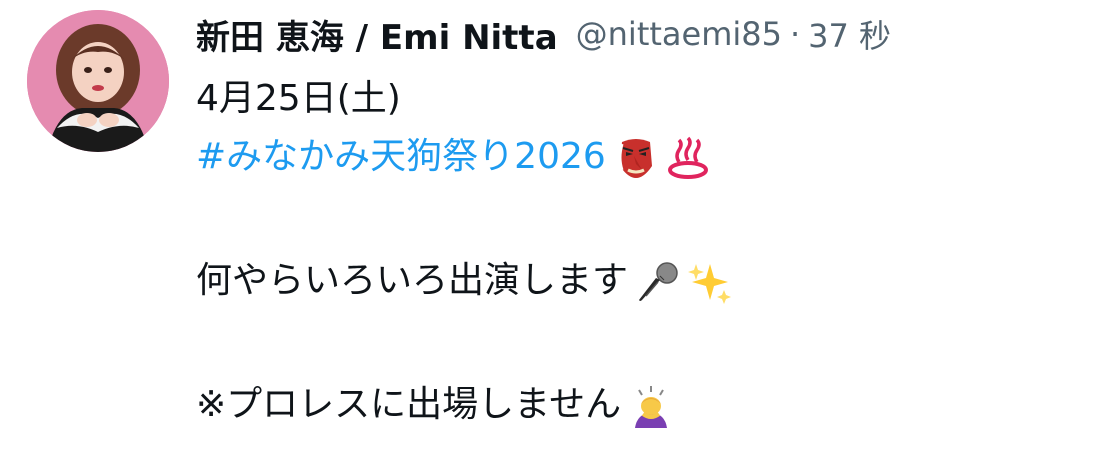 This screenshot has height=455, width=1103. Describe the element at coordinates (849, 34) in the screenshot. I see `timestamp: 37 秒` at that location.